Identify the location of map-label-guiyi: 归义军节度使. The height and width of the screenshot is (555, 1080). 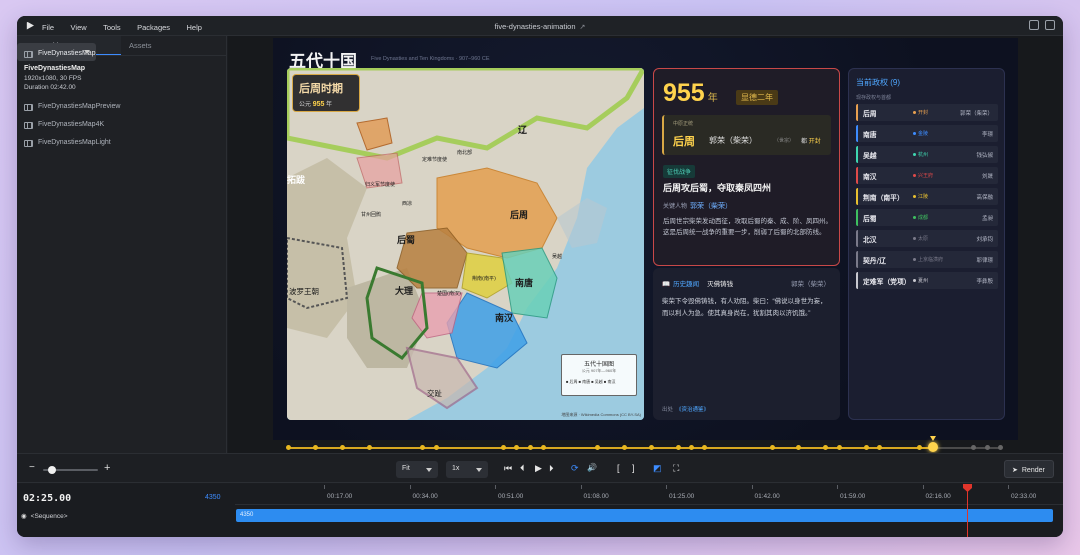
(380, 185).